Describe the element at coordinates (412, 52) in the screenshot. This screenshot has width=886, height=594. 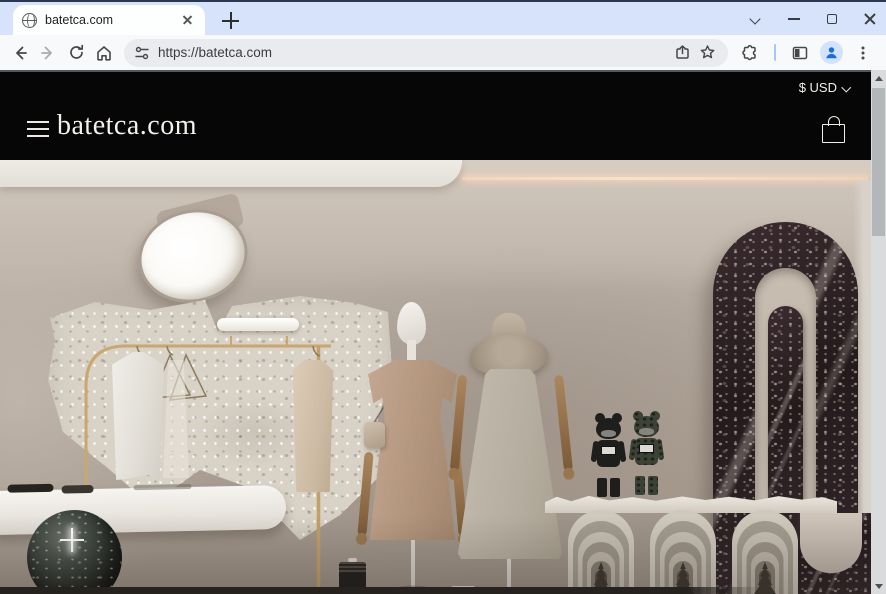
I see `url-text: https://batetca.com` at that location.